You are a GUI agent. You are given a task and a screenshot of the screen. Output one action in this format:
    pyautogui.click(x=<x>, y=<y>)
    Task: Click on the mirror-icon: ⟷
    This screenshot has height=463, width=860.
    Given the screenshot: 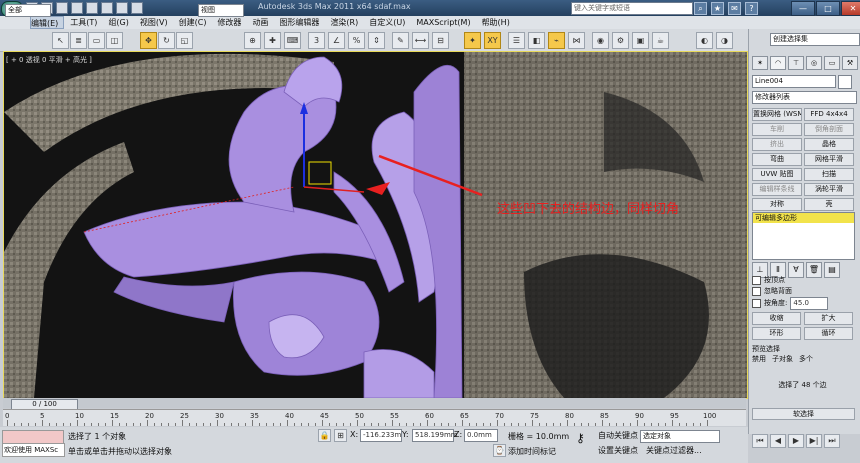 What is the action you would take?
    pyautogui.click(x=420, y=40)
    